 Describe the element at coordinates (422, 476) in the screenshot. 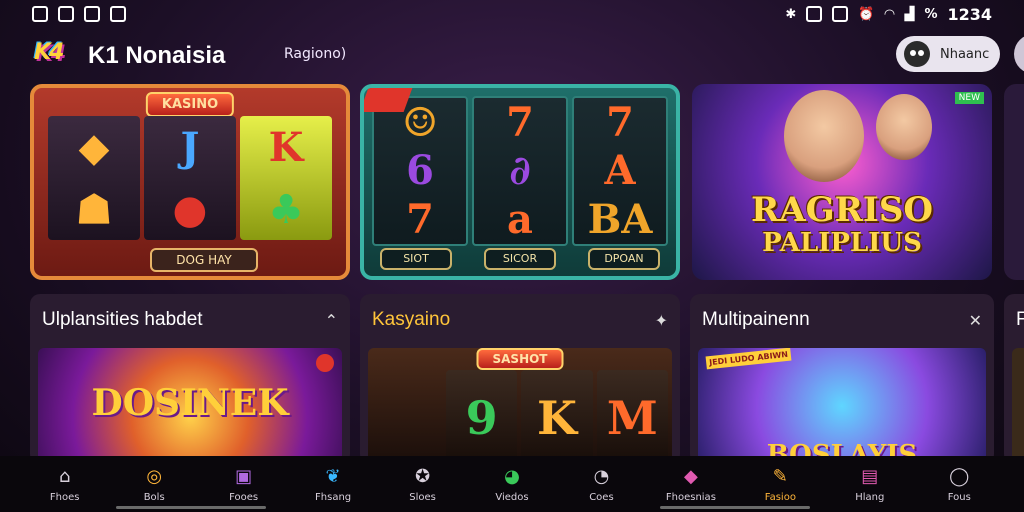

I see `star-icon: ✪` at that location.